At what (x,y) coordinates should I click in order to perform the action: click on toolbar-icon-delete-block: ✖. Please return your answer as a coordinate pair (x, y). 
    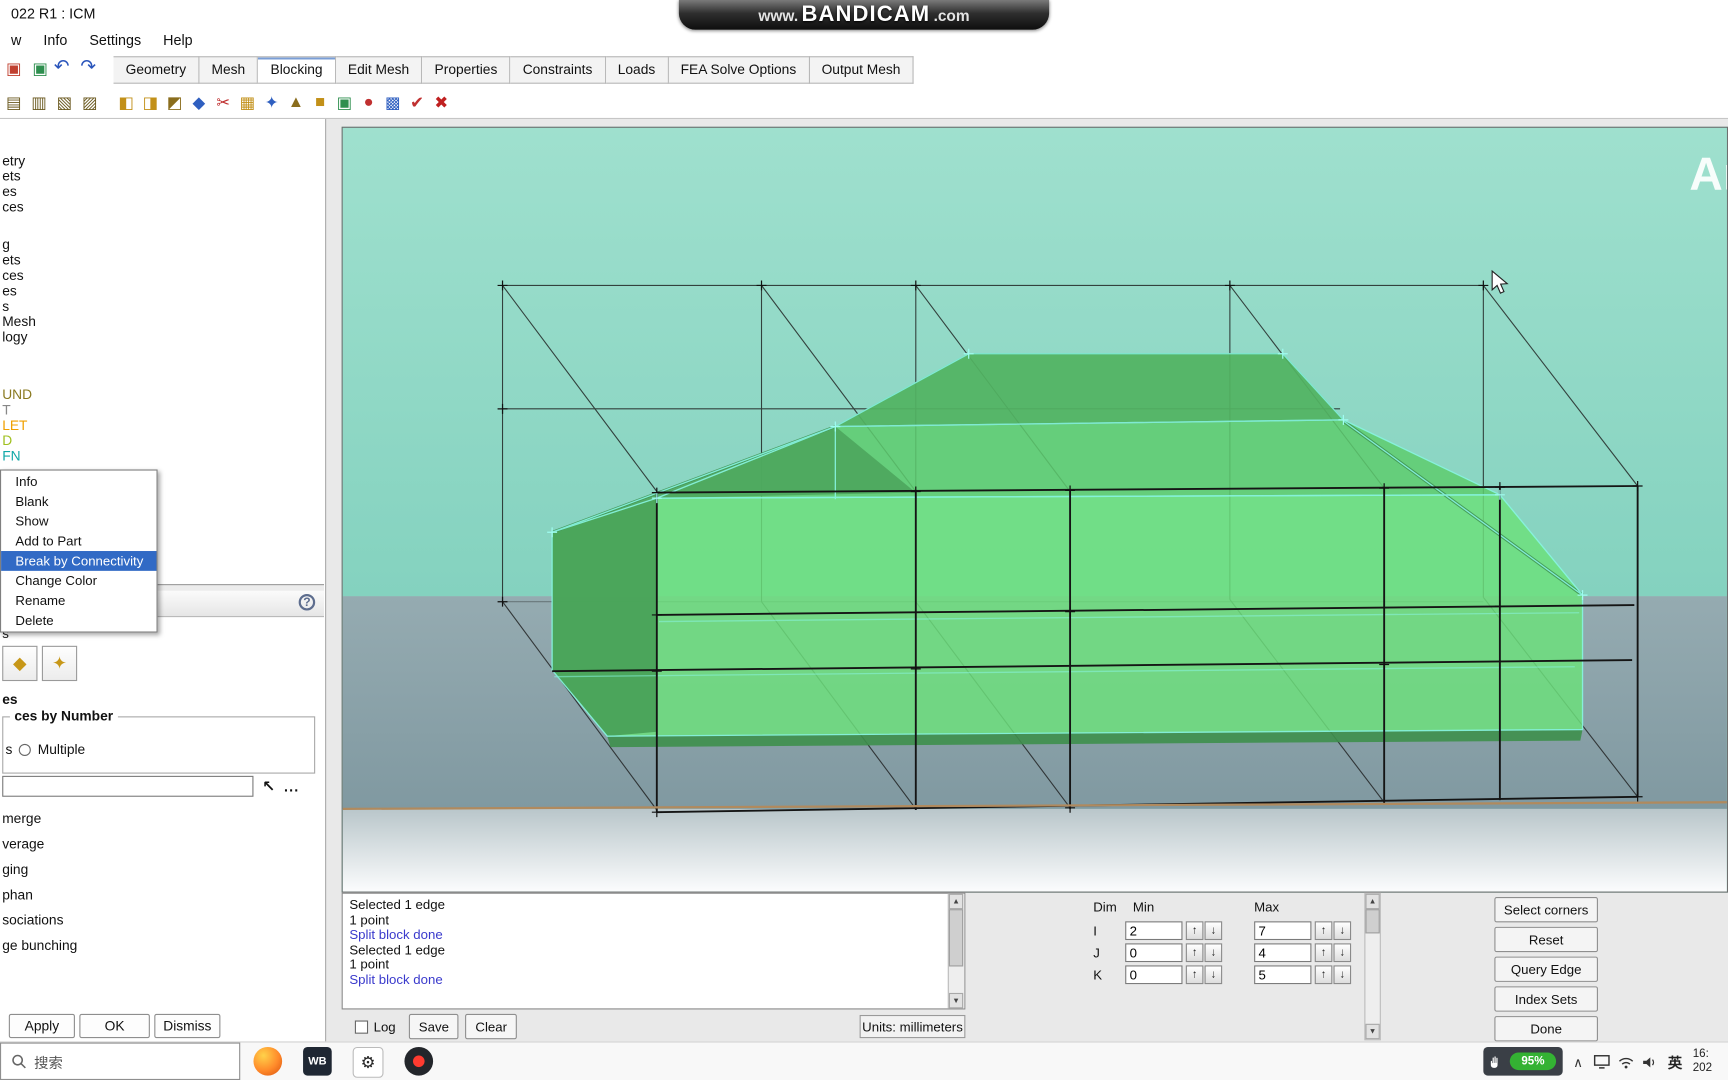
    Looking at the image, I should click on (441, 102).